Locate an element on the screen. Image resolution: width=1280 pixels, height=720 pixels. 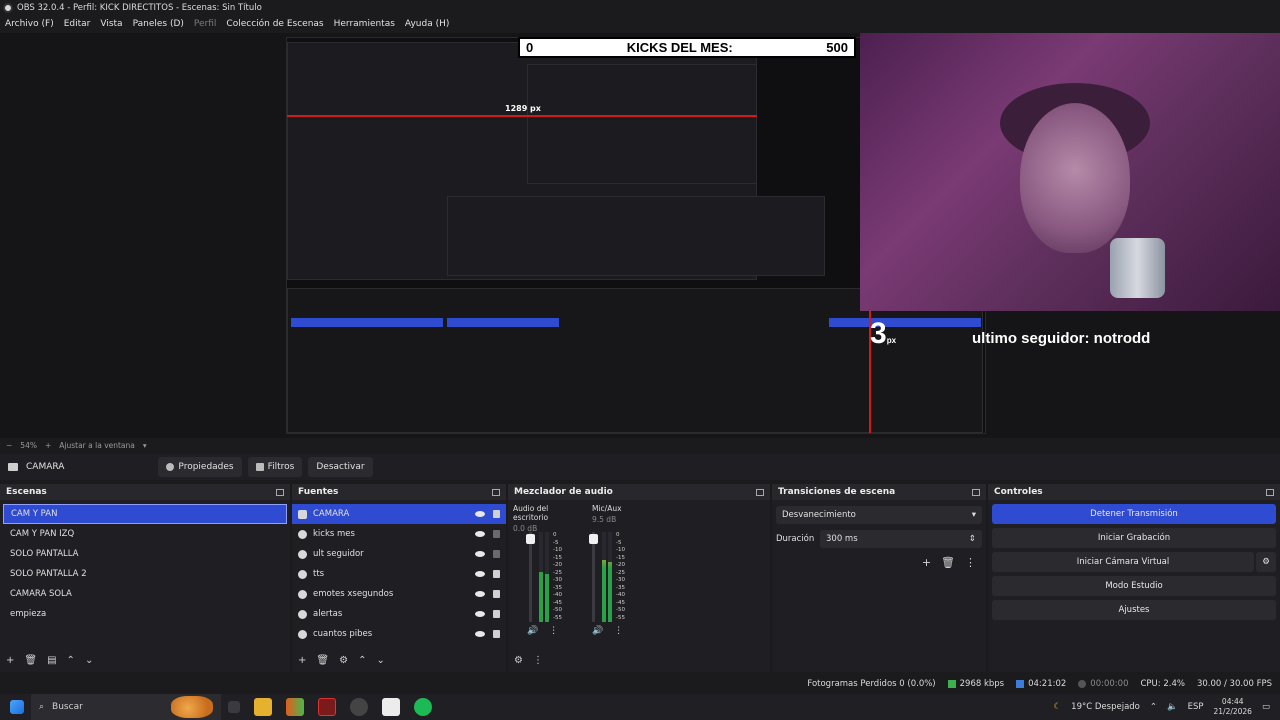
weather-text: 19°C Despejado is located at coordinates (1105, 707).